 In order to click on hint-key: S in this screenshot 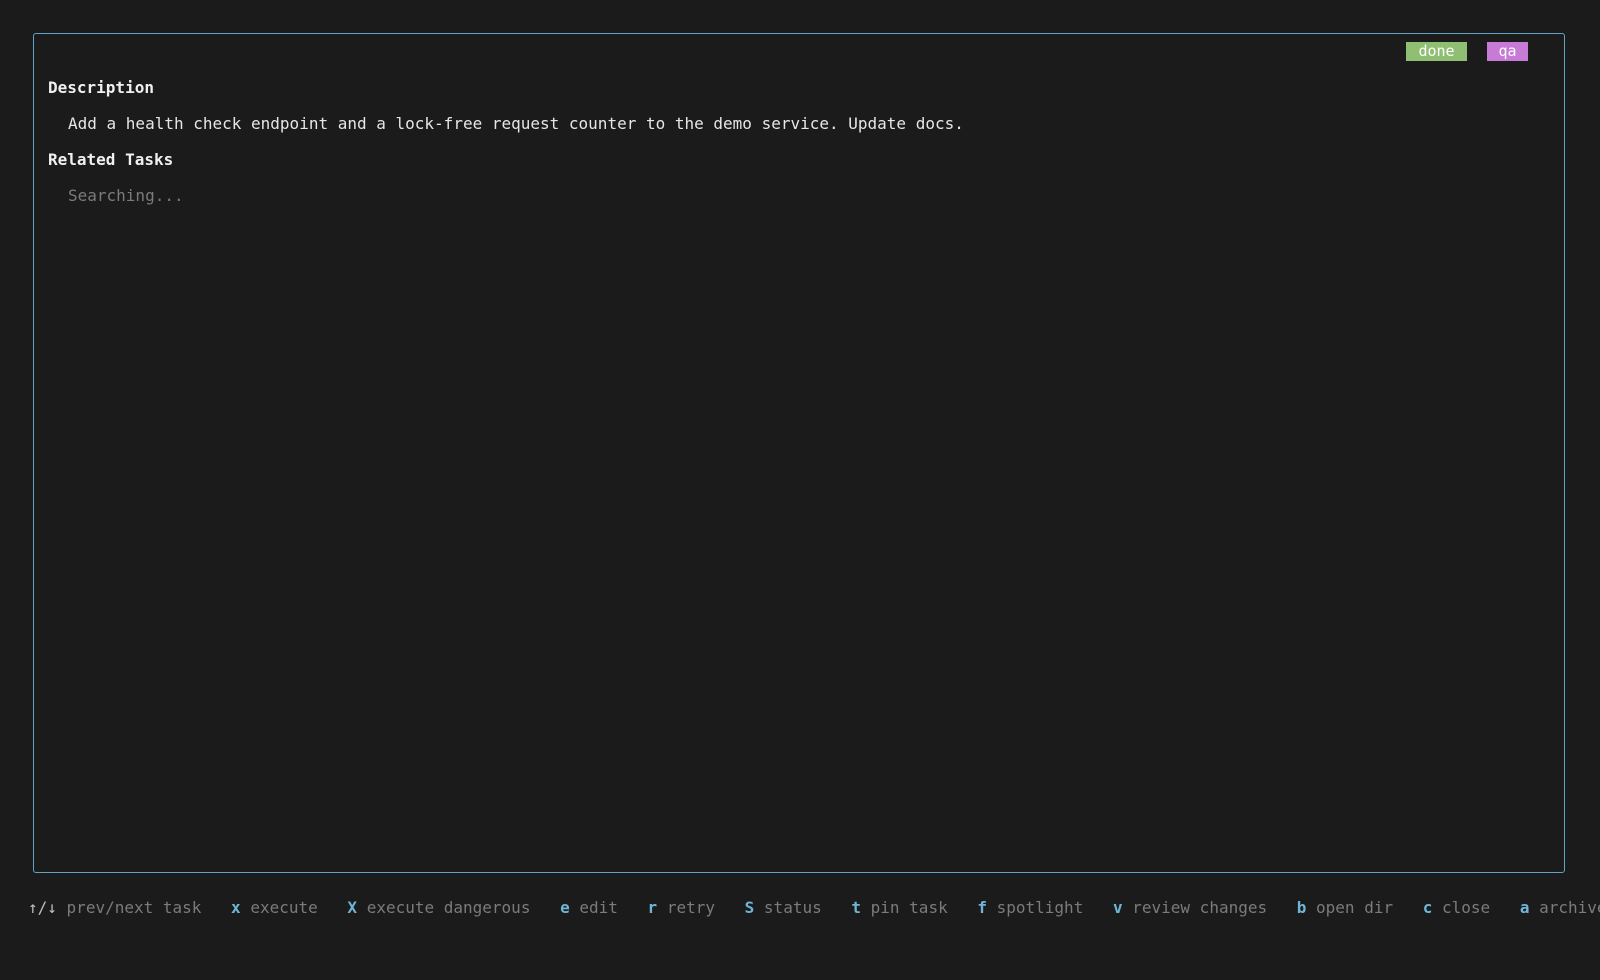, I will do `click(749, 907)`.